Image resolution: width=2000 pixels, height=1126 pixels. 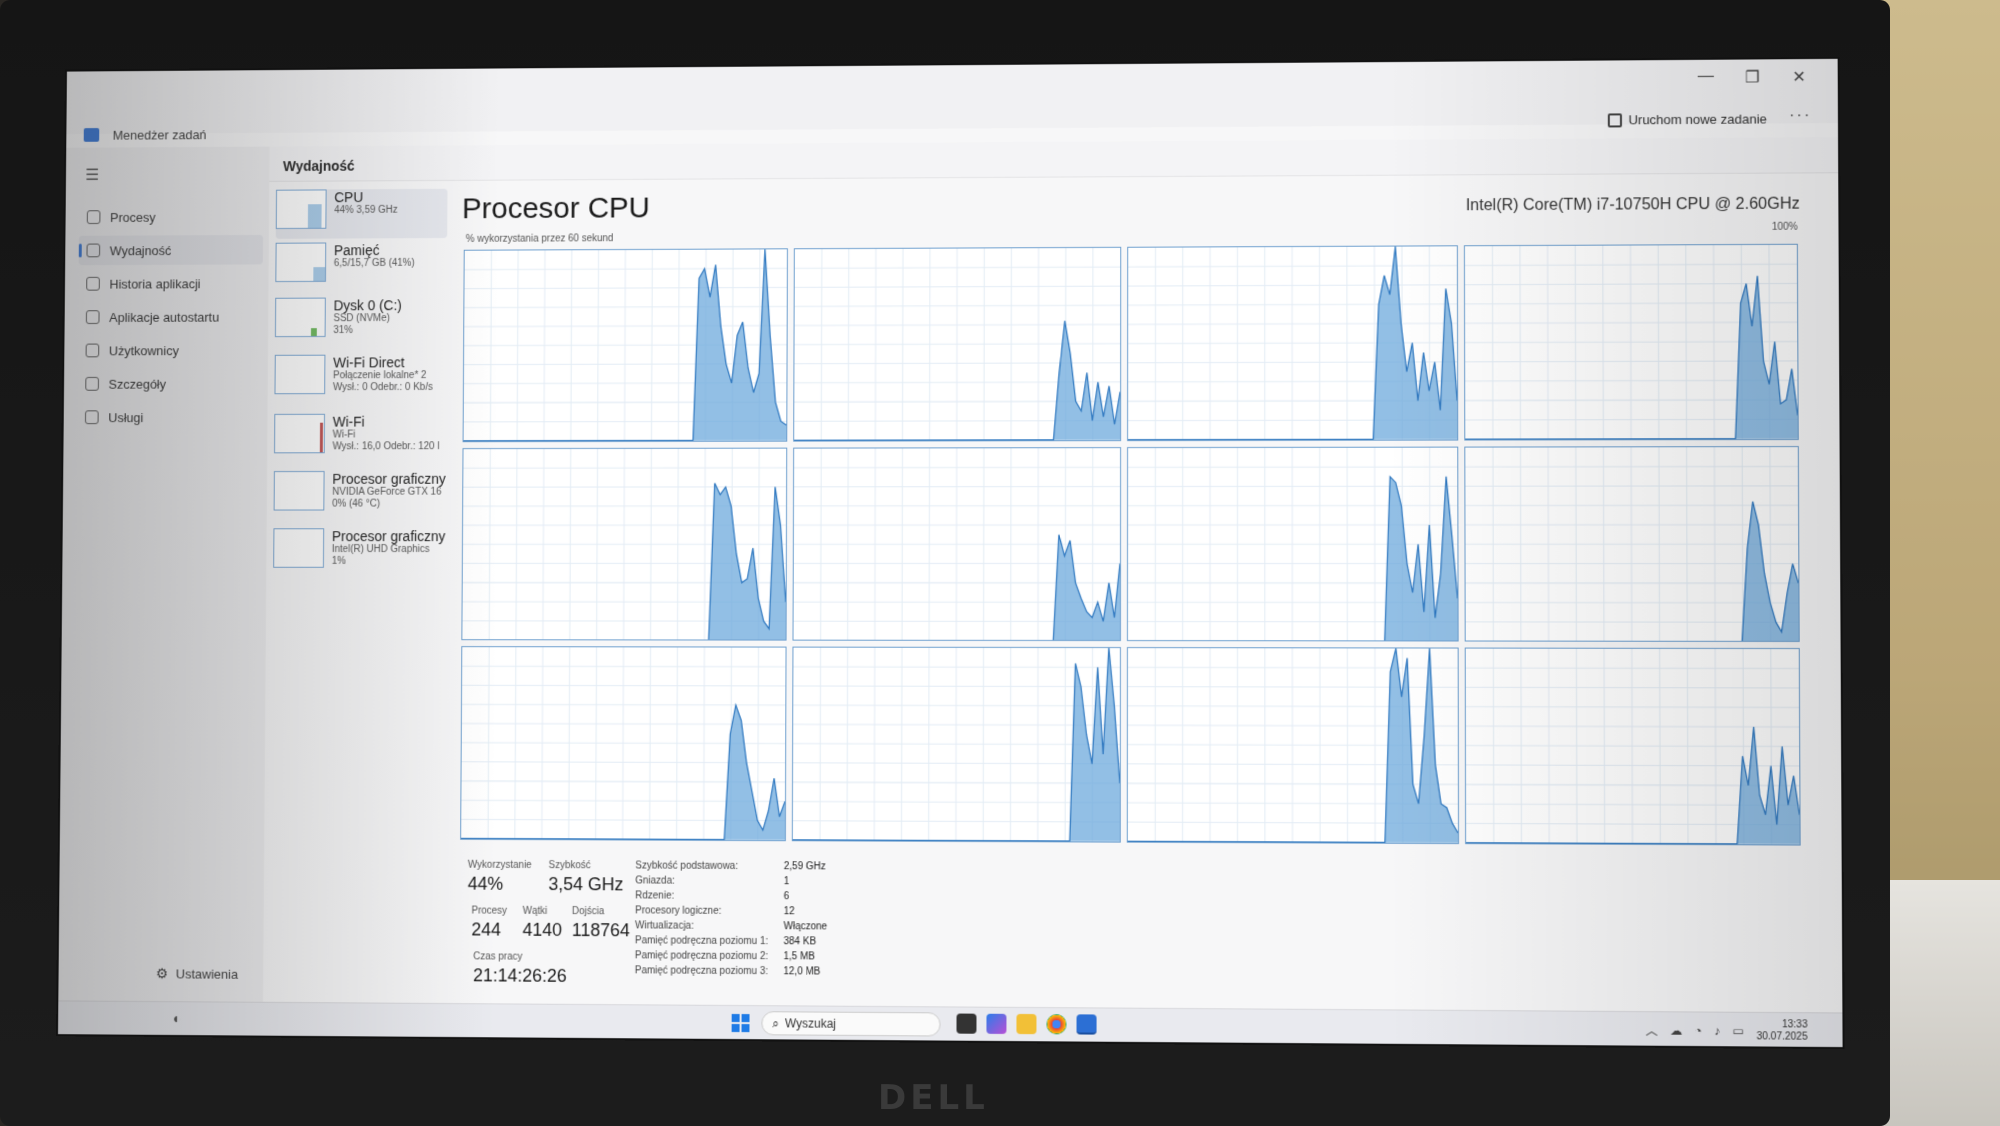 I want to click on device-memory: Pamięć 6,5/15,7 GB (41%), so click(x=361, y=267).